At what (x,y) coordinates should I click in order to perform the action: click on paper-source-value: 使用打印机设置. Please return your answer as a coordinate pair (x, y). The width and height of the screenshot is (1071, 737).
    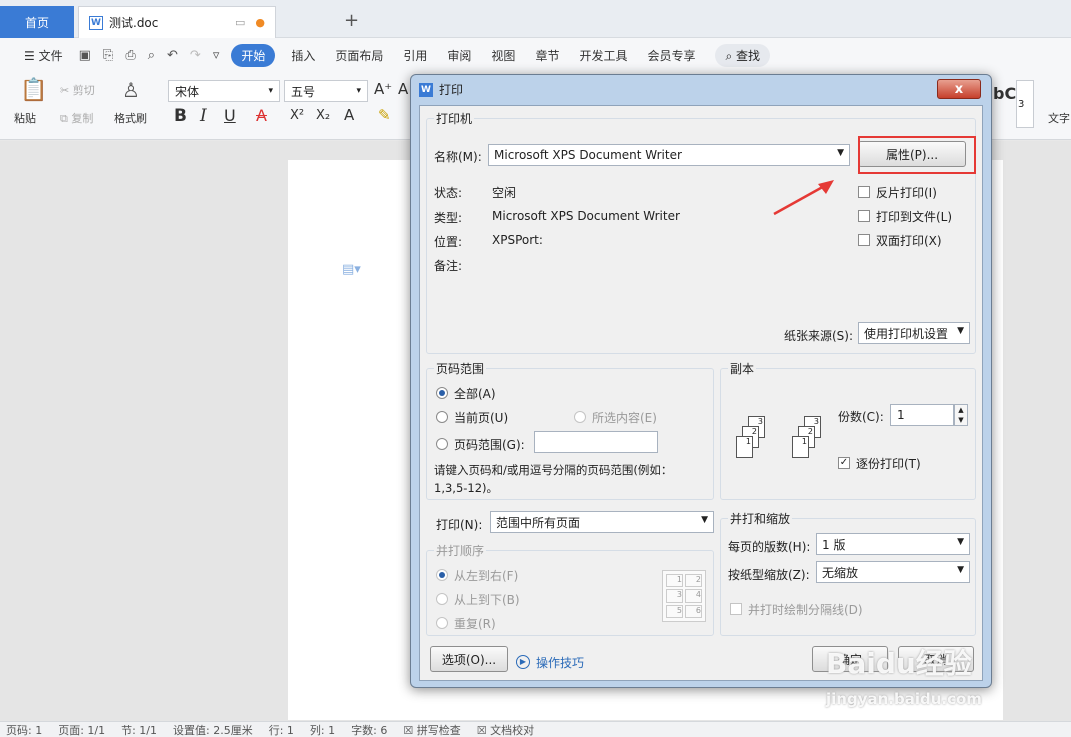
    Looking at the image, I should click on (906, 333).